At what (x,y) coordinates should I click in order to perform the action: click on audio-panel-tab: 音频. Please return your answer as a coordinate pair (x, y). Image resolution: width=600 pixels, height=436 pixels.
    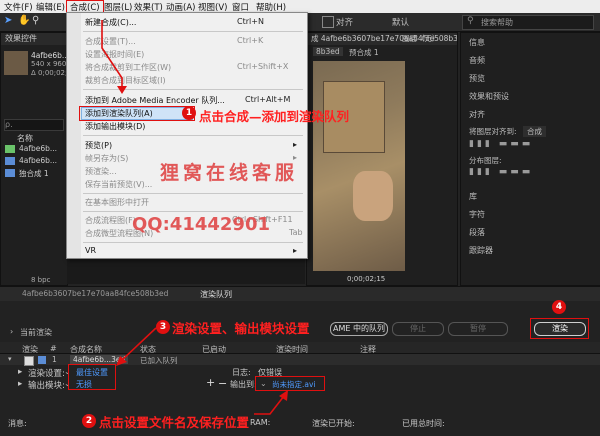
    Looking at the image, I should click on (477, 60).